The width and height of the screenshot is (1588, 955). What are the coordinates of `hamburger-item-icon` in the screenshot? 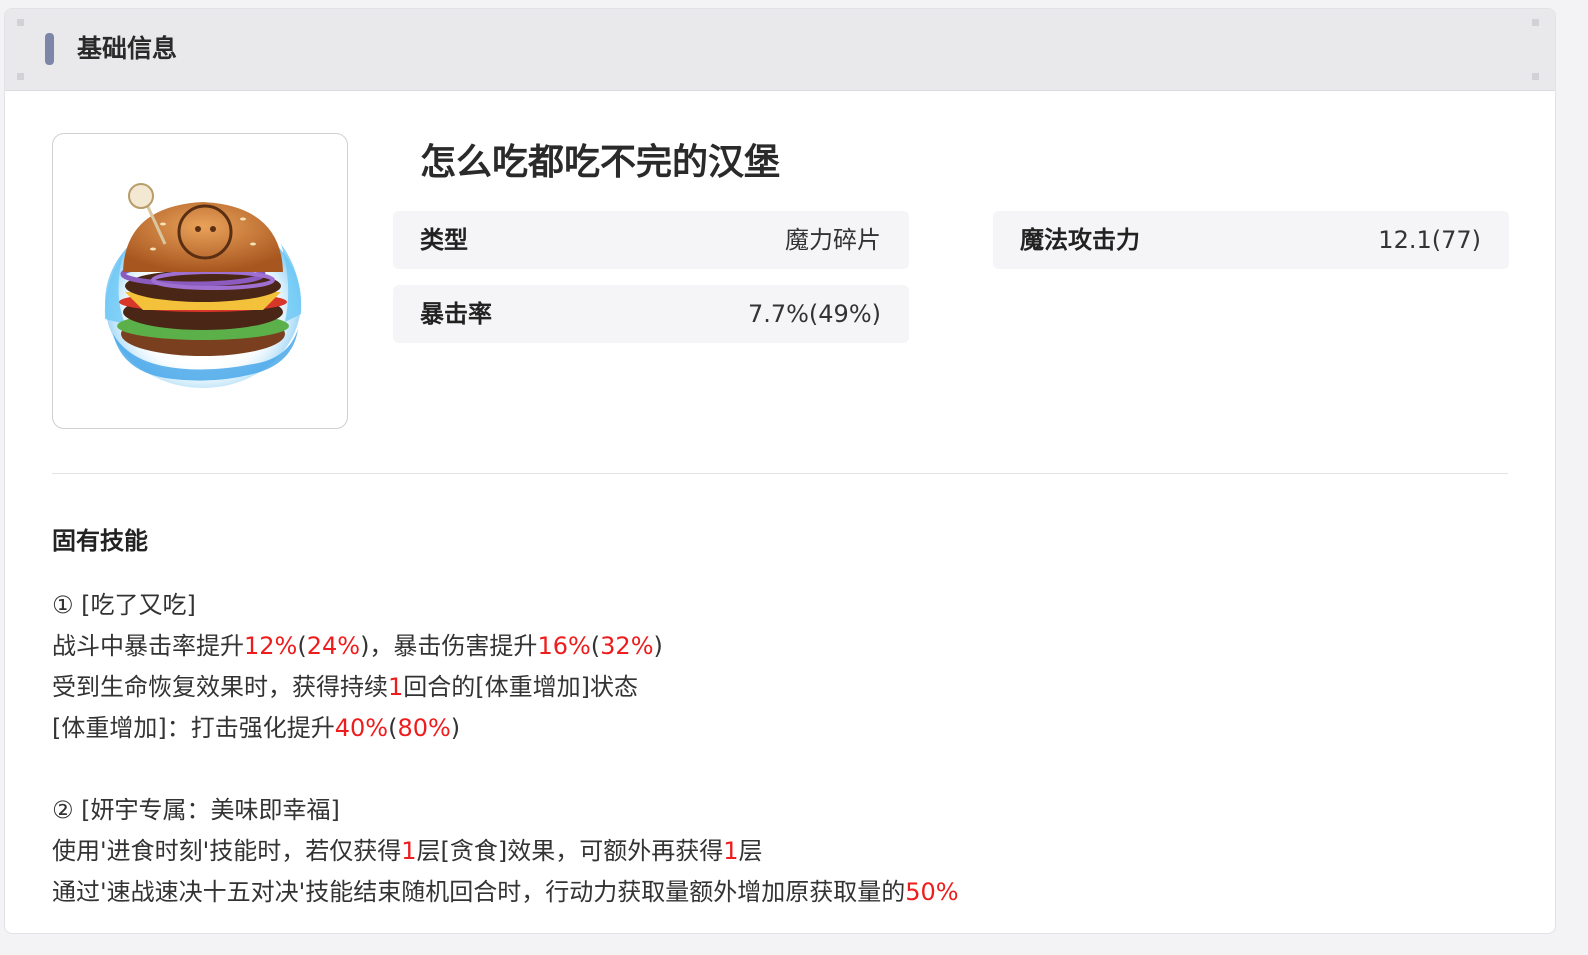 It's located at (203, 285).